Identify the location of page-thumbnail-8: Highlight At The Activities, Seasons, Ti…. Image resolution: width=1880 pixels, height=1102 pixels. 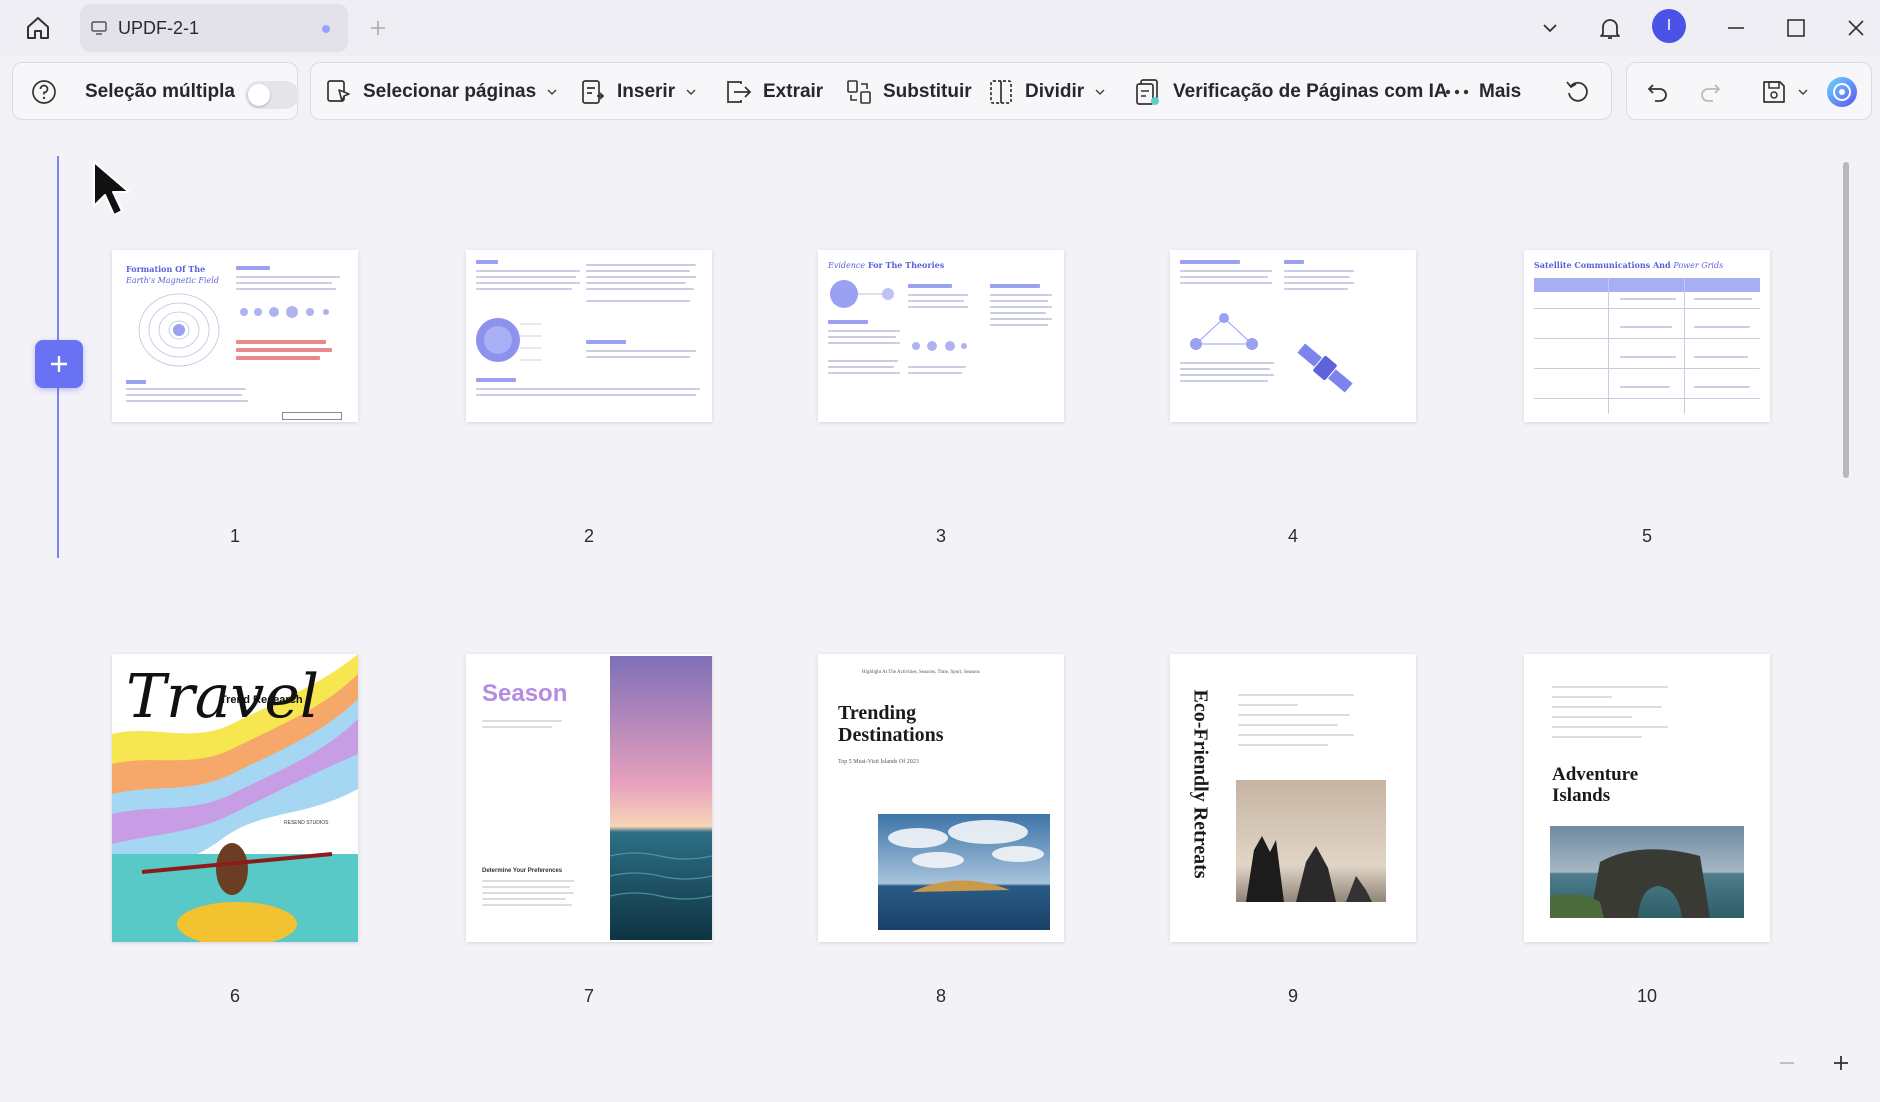
(941, 798).